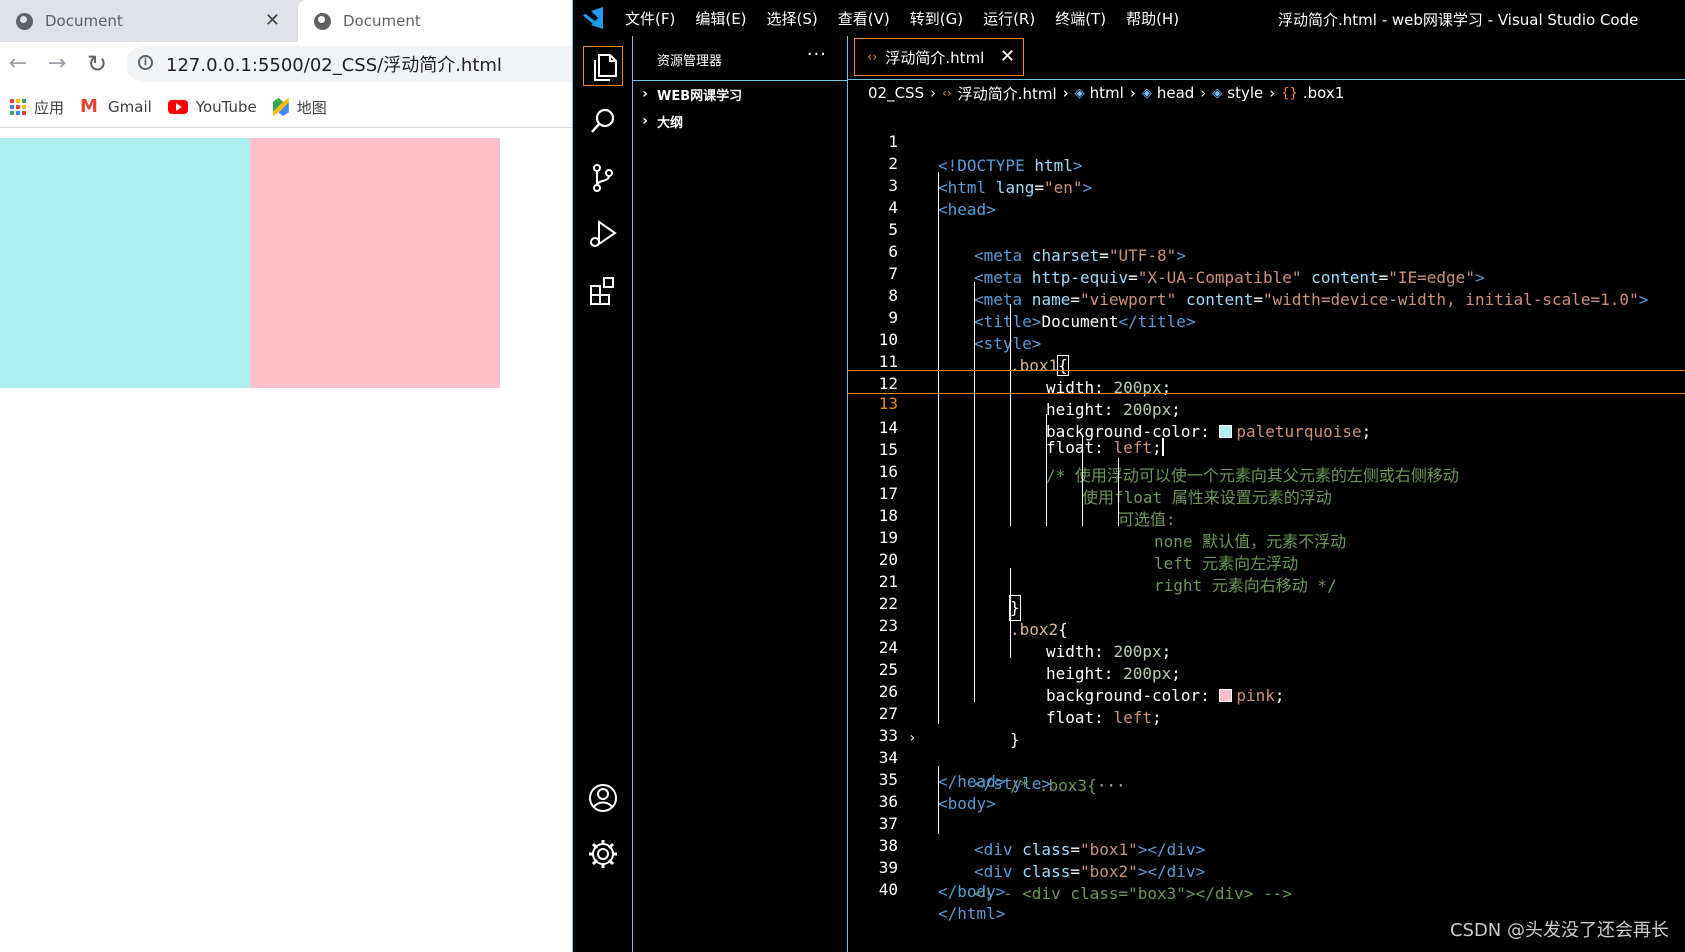  I want to click on code-line: 26 }, so click(1266, 702).